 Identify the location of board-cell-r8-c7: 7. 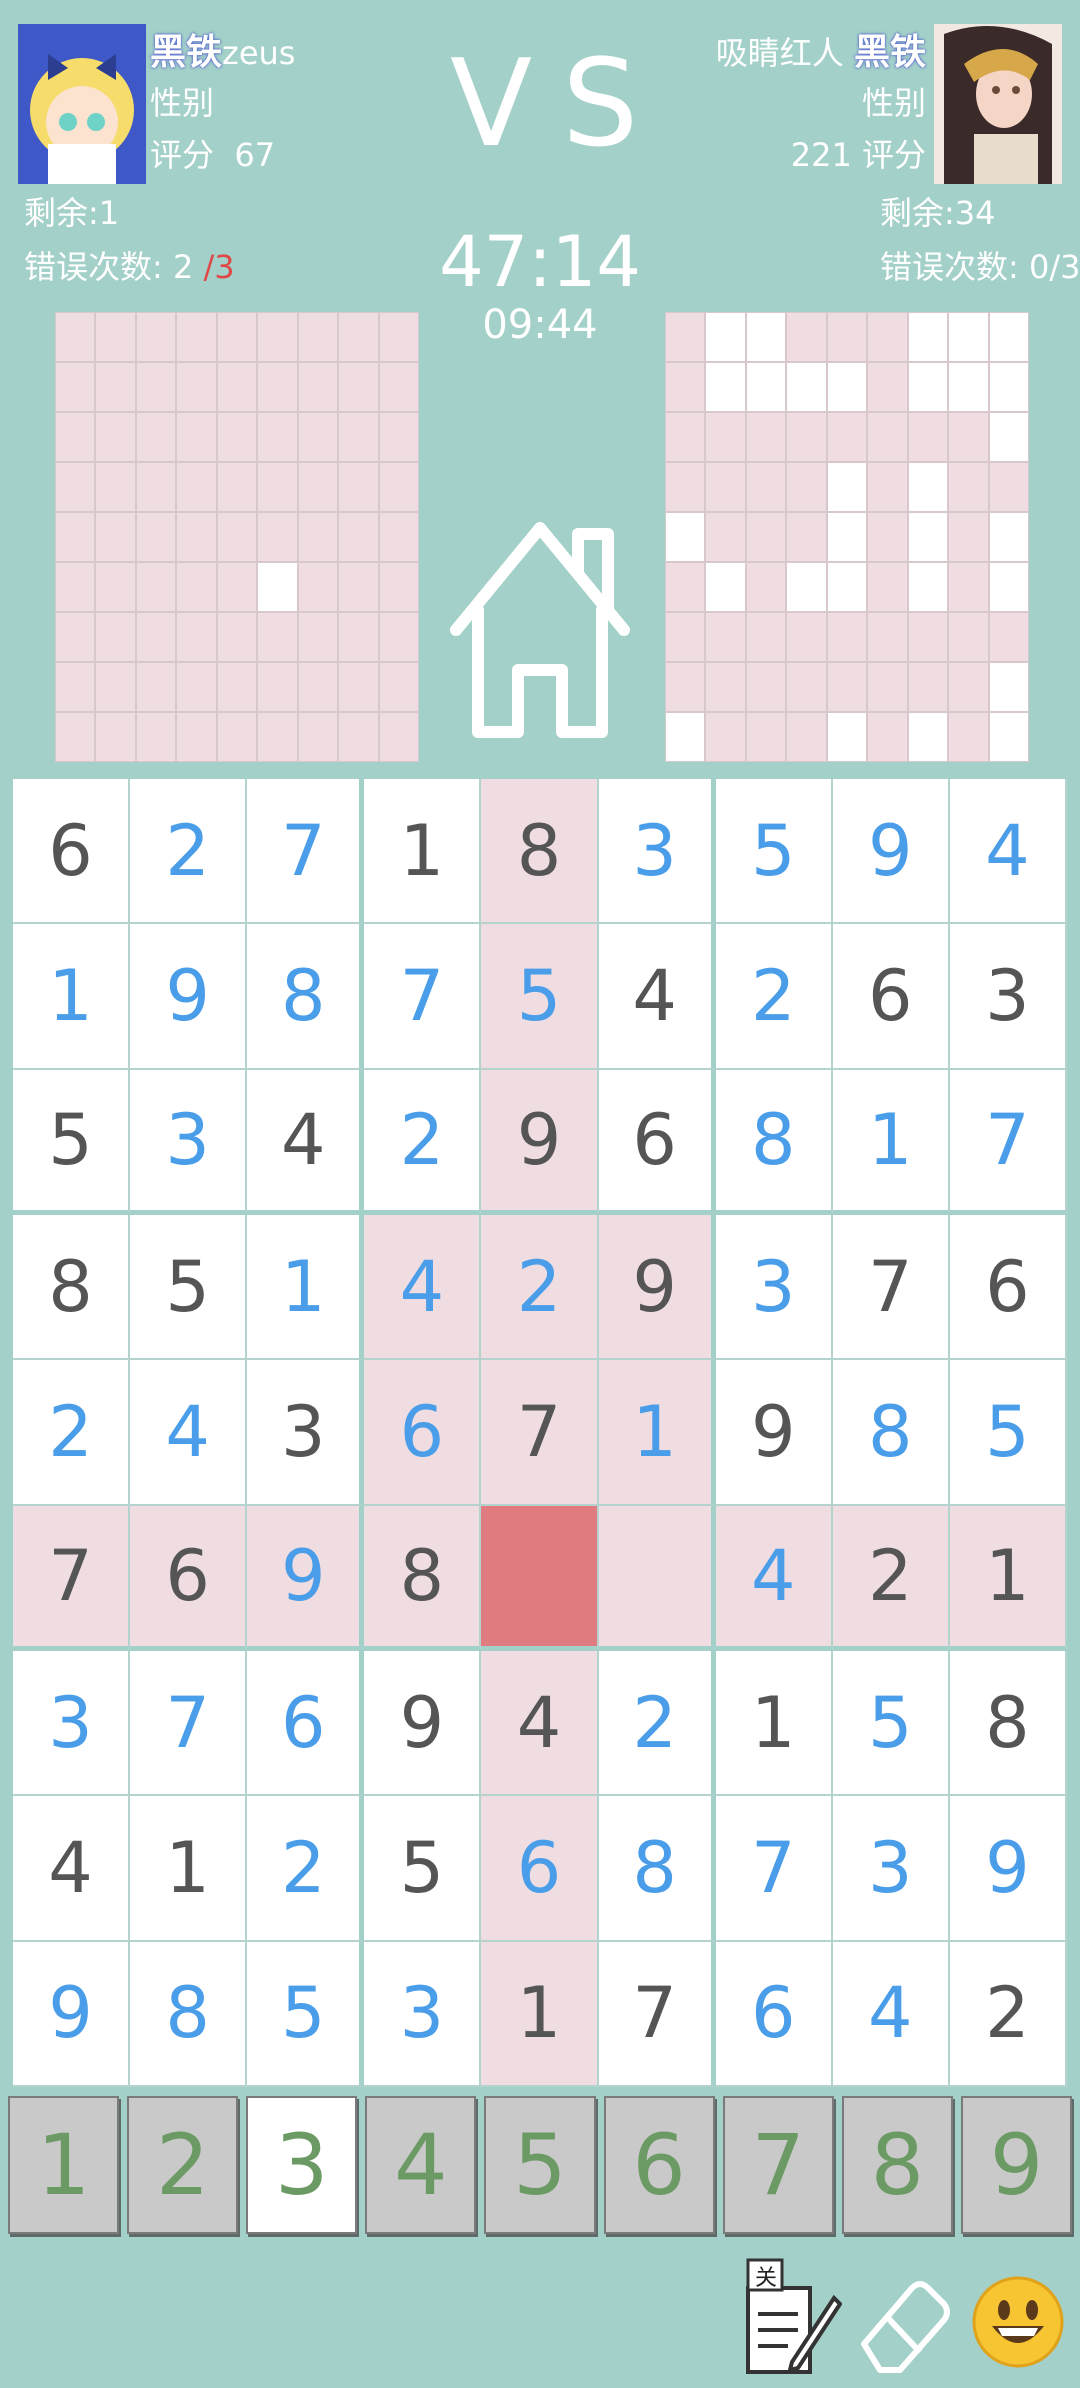
(774, 1869).